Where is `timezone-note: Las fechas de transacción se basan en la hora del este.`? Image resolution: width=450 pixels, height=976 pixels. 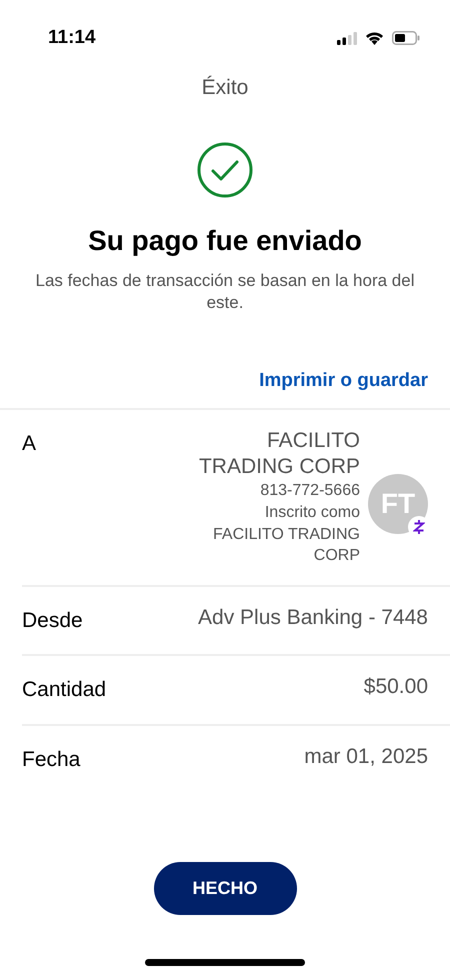 timezone-note: Las fechas de transacción se basan en la hora del este. is located at coordinates (225, 292).